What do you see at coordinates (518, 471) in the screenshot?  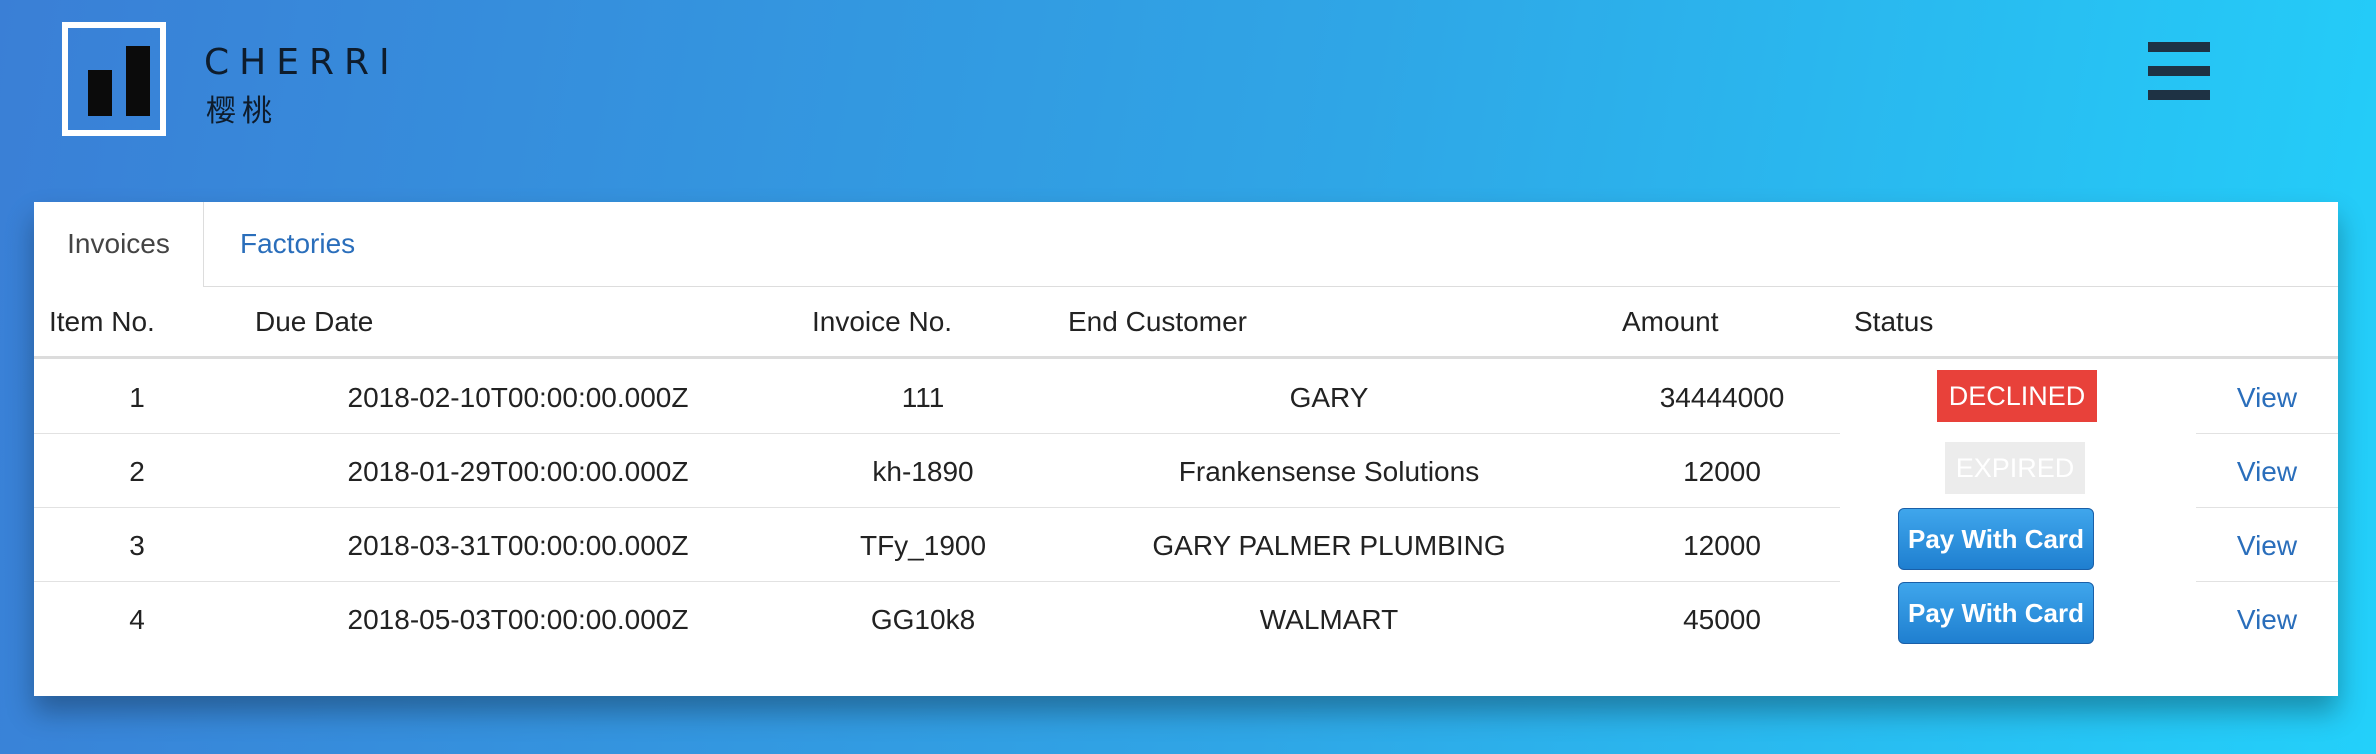 I see `table-row-due-date: 2018-01-29T00:00:00.000Z` at bounding box center [518, 471].